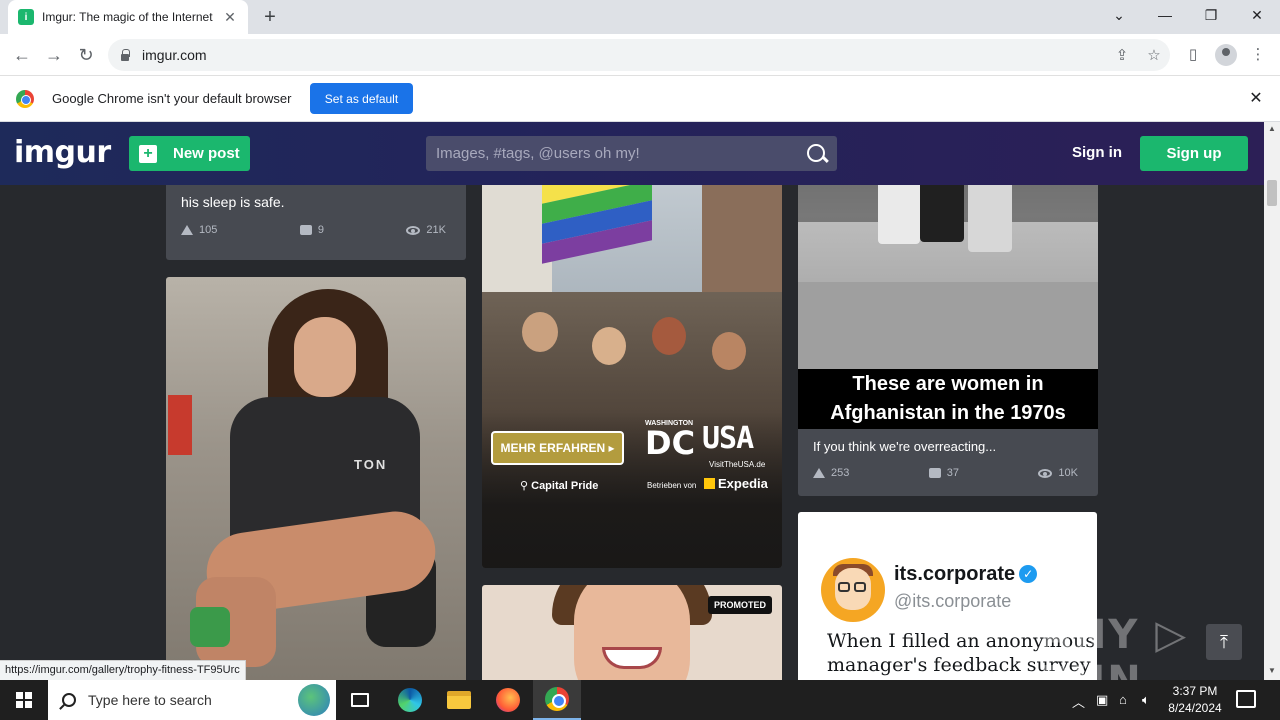 This screenshot has height=720, width=1280. I want to click on clock-date: 8/24/2024, so click(1195, 708).